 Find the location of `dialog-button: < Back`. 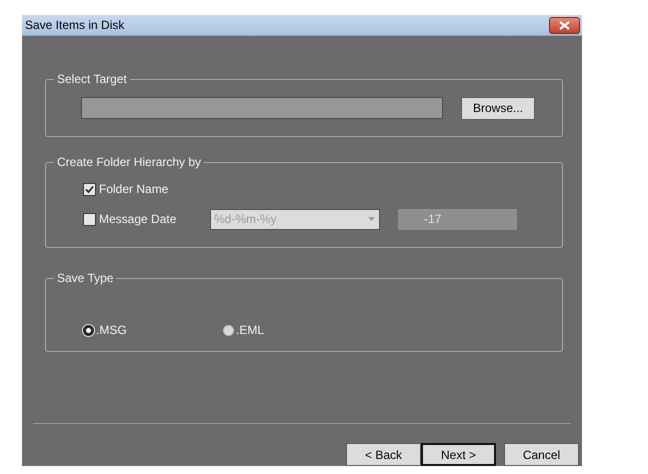

dialog-button: < Back is located at coordinates (383, 454).